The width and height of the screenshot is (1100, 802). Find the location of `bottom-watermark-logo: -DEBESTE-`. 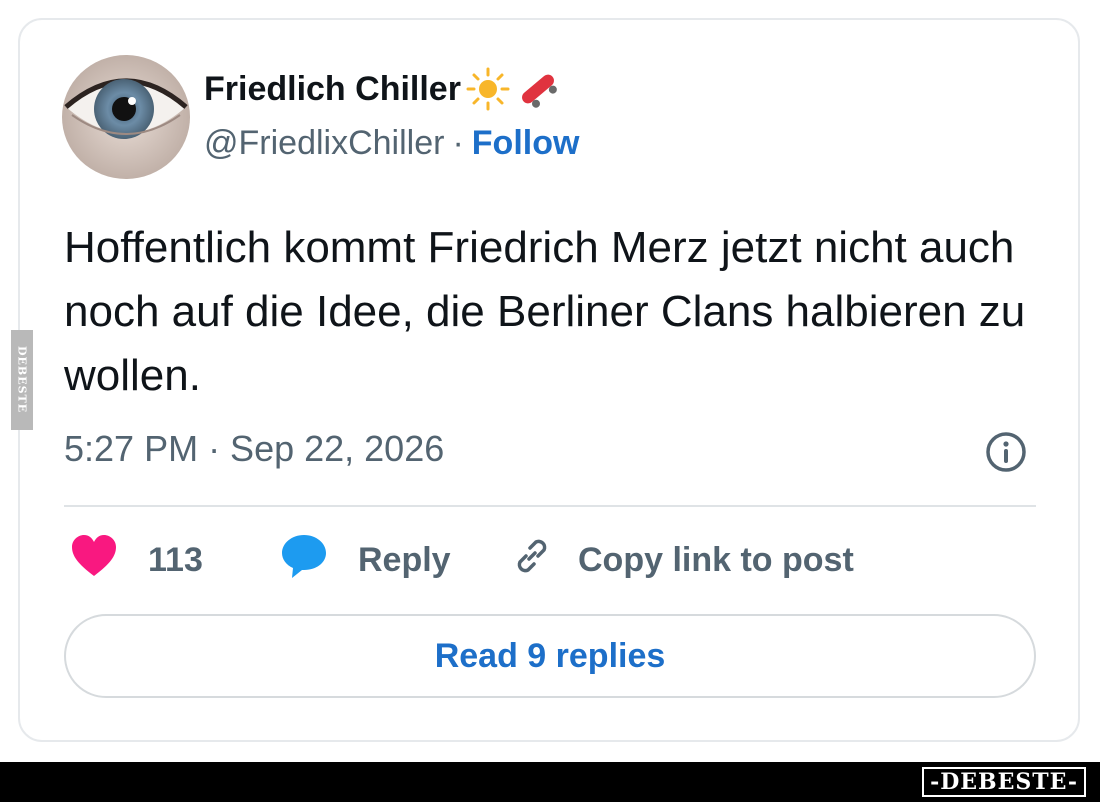

bottom-watermark-logo: -DEBESTE- is located at coordinates (1004, 782).